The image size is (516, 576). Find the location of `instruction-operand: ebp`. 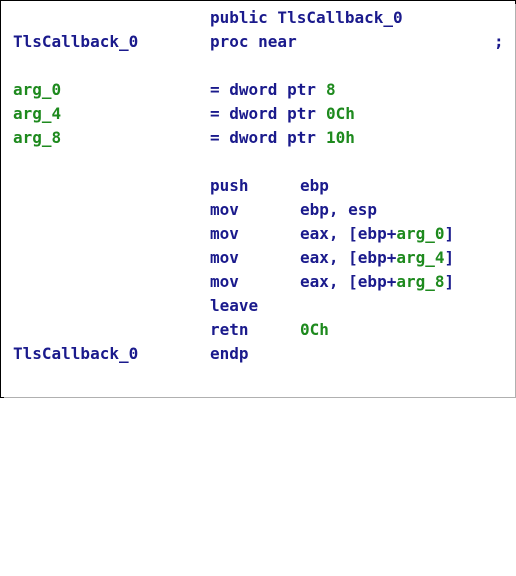

instruction-operand: ebp is located at coordinates (314, 185).